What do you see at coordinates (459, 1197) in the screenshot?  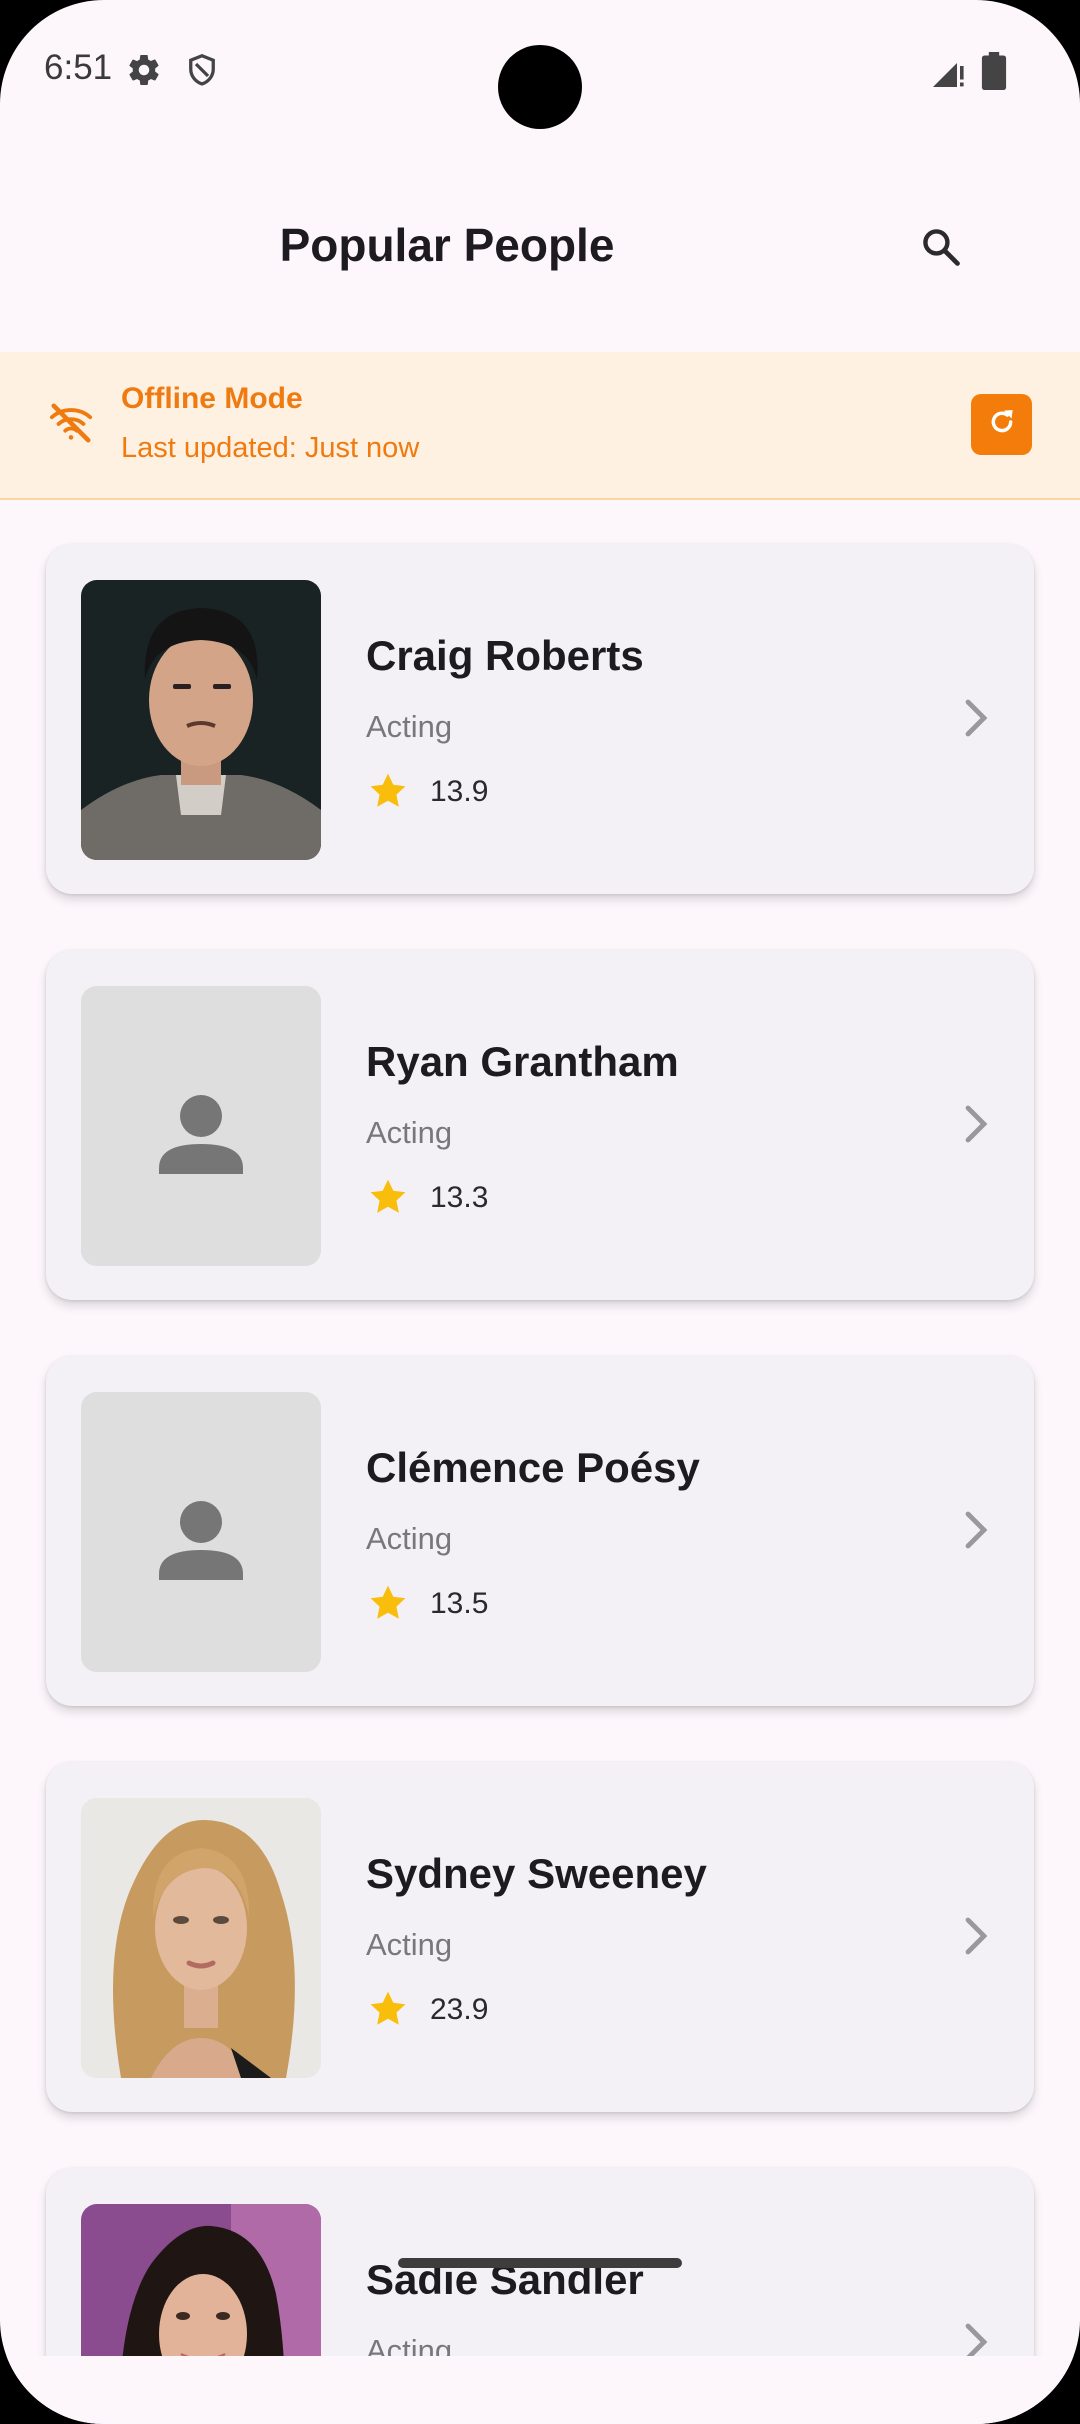 I see `person-rating: 13.3` at bounding box center [459, 1197].